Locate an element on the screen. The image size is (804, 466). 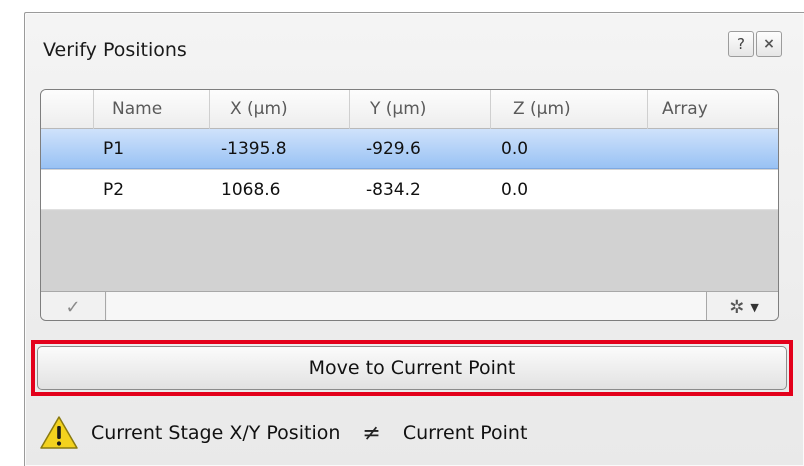
title-buttons: ? × is located at coordinates (755, 44).